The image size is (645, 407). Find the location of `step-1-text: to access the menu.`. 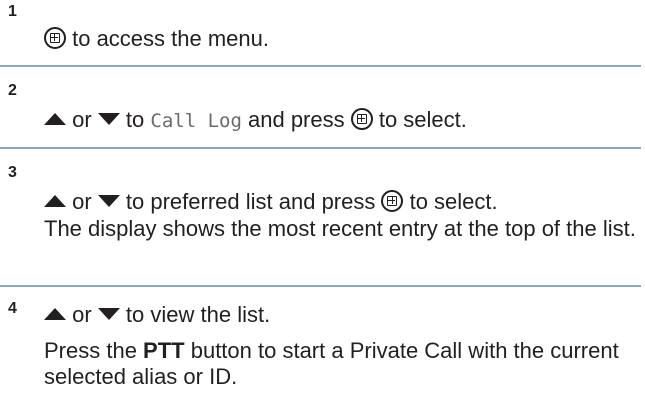

step-1-text: to access the menu. is located at coordinates (156, 39).